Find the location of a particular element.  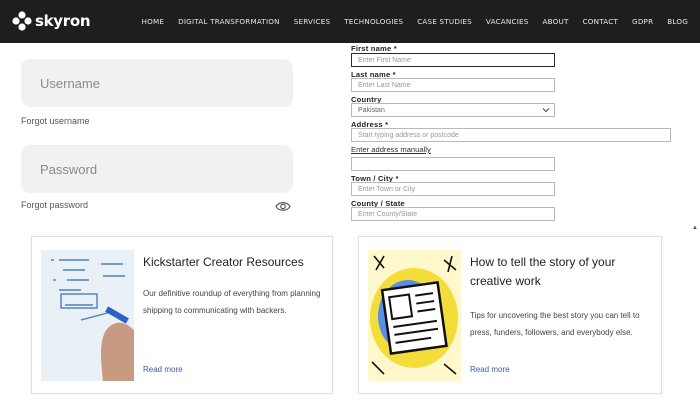

manual-address-input is located at coordinates (453, 164).